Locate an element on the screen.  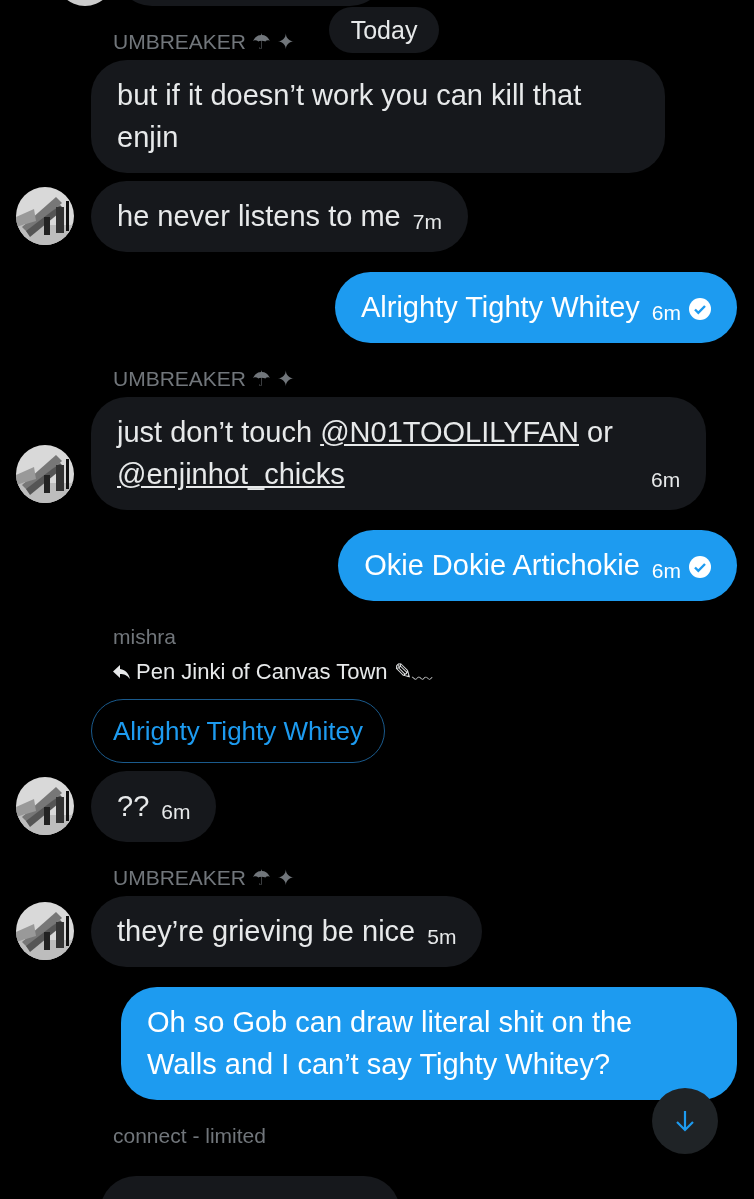
message-text: Okie Dokie Artichokie is located at coordinates (502, 565).